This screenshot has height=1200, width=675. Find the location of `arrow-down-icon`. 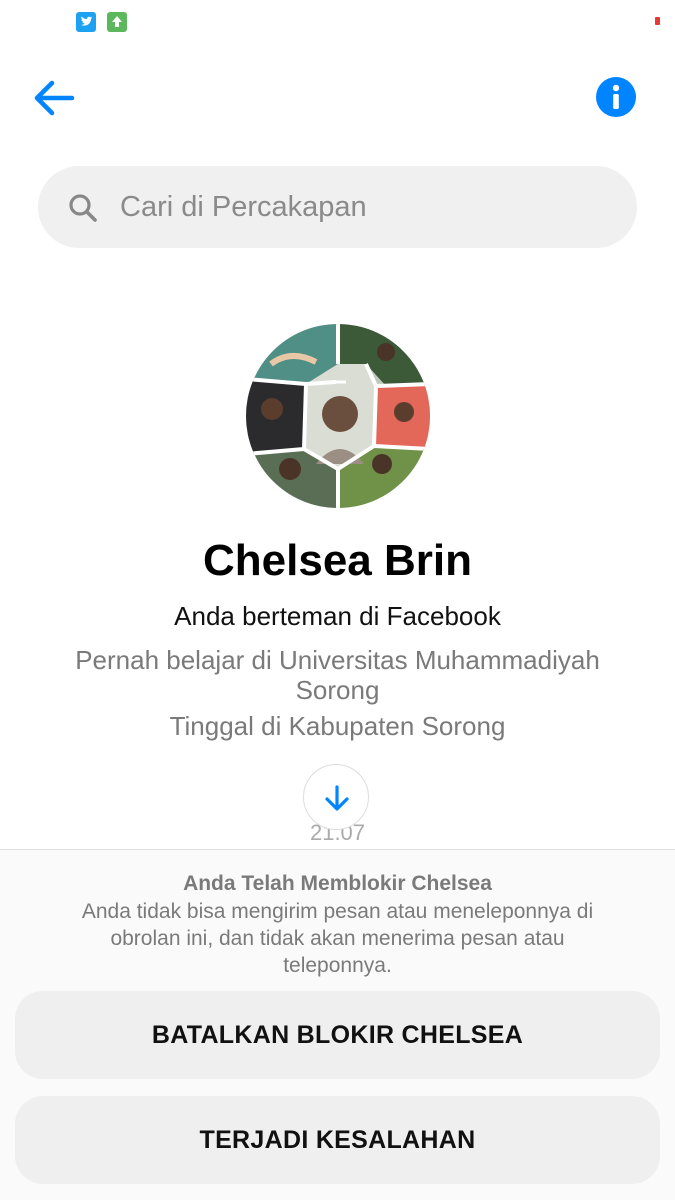

arrow-down-icon is located at coordinates (337, 798).